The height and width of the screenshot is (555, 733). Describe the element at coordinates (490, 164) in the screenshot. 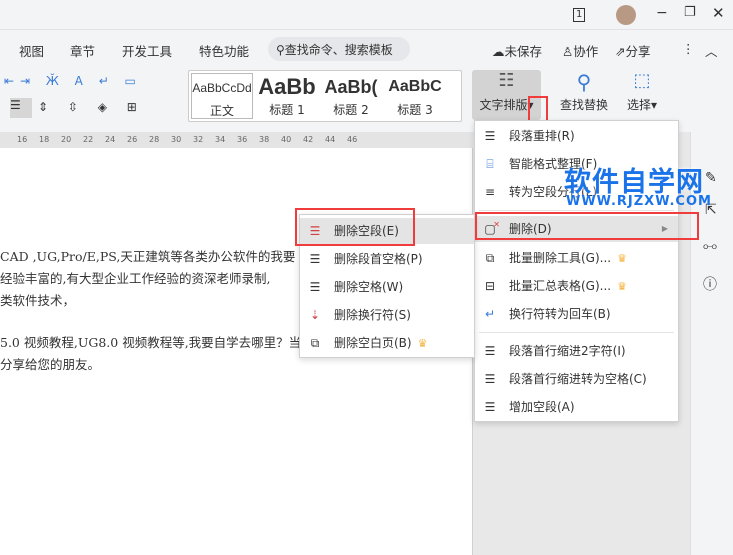

I see `smart-format-icon: ⌸` at that location.